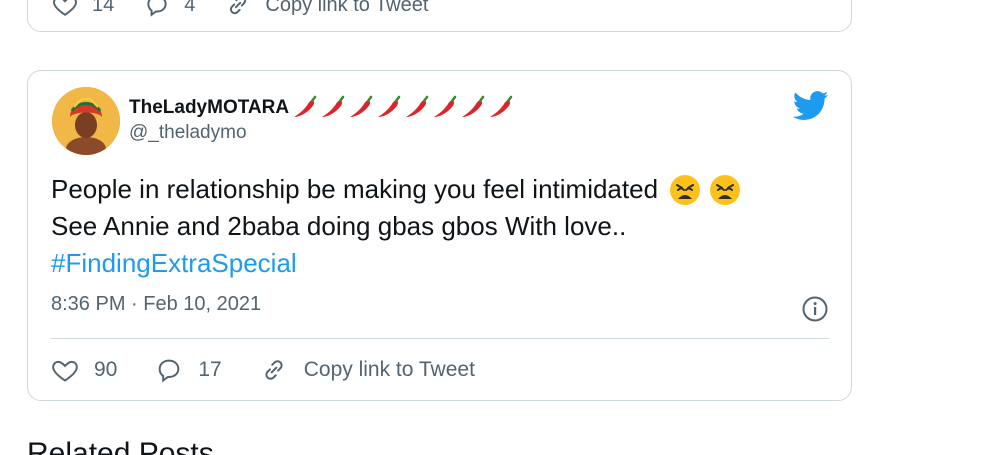 The width and height of the screenshot is (999, 455). What do you see at coordinates (86, 121) in the screenshot?
I see `avatar` at bounding box center [86, 121].